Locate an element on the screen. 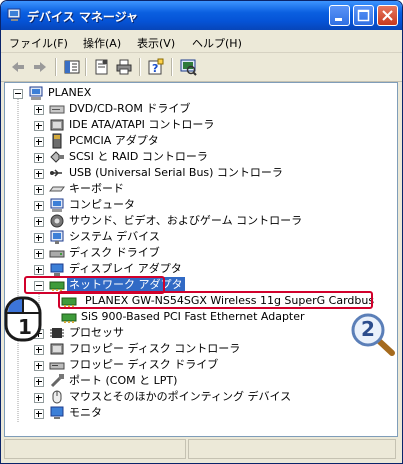 The image size is (403, 464). planex-highlight is located at coordinates (215, 300).